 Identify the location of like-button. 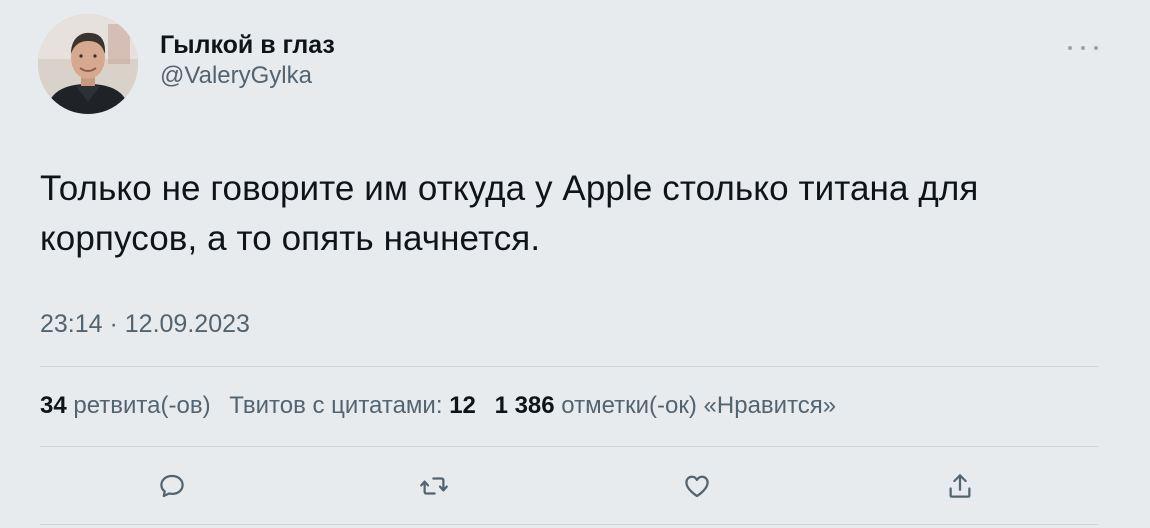
(697, 486).